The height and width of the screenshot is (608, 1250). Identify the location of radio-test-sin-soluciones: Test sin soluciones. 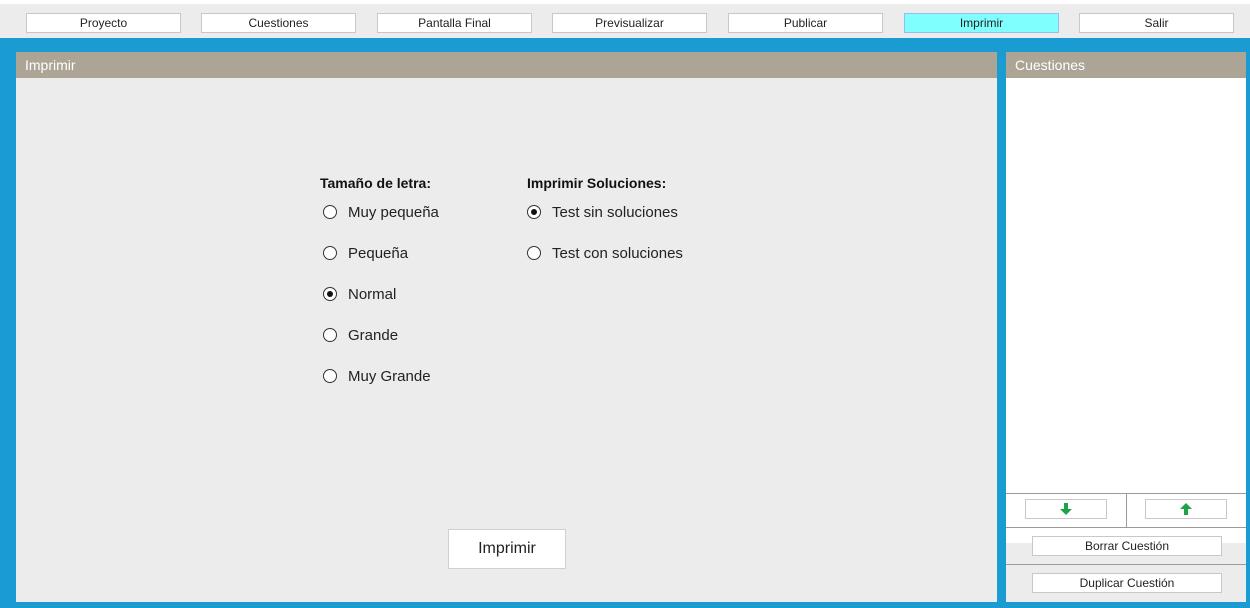
(602, 212).